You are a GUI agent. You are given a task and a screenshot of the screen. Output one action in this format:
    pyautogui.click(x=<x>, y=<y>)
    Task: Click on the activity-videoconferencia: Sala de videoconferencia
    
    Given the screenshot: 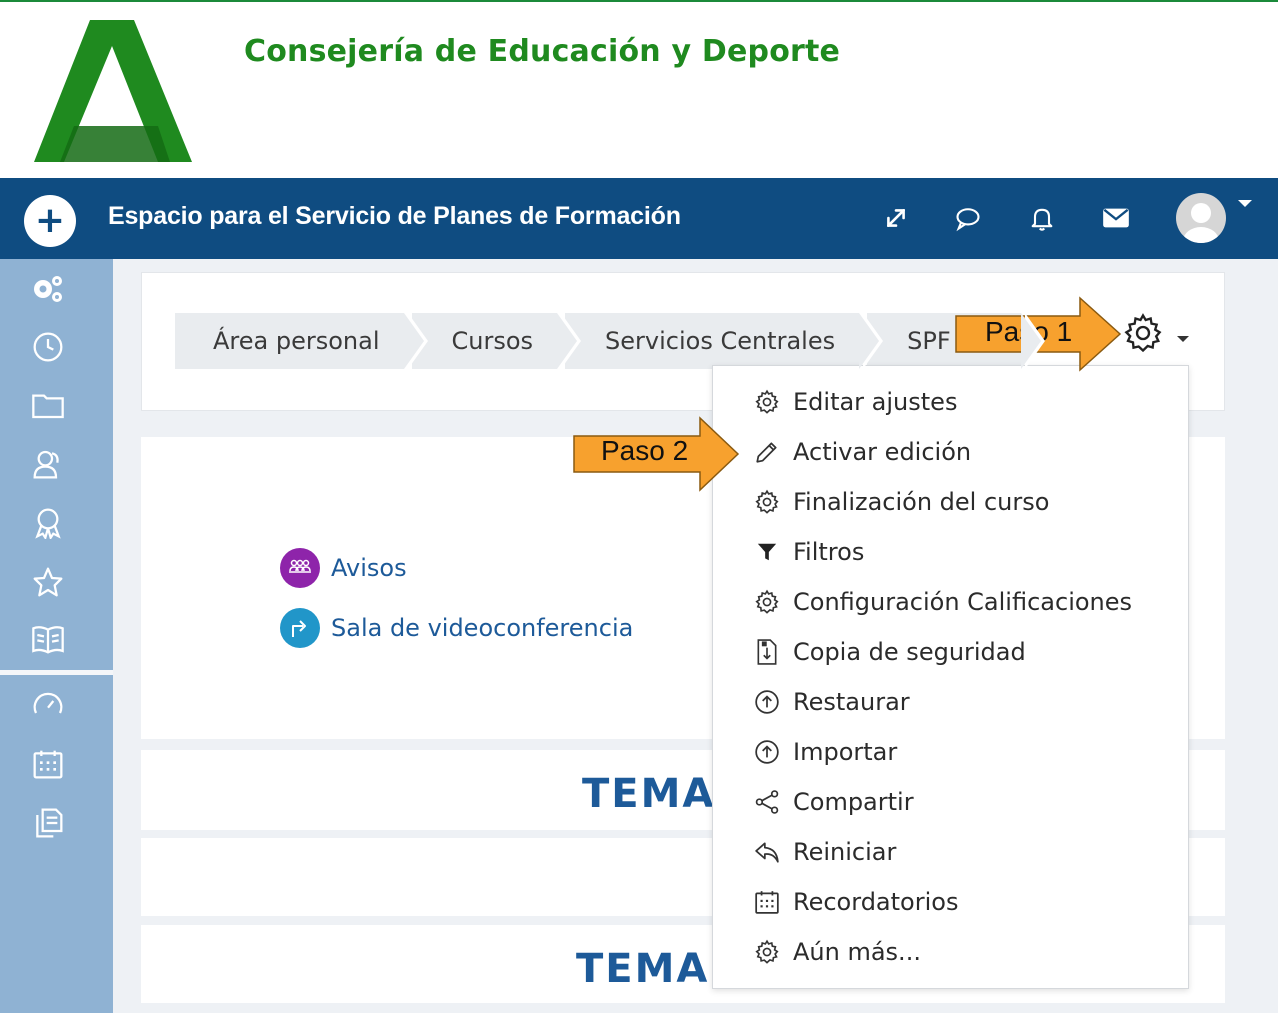 What is the action you would take?
    pyautogui.click(x=456, y=628)
    